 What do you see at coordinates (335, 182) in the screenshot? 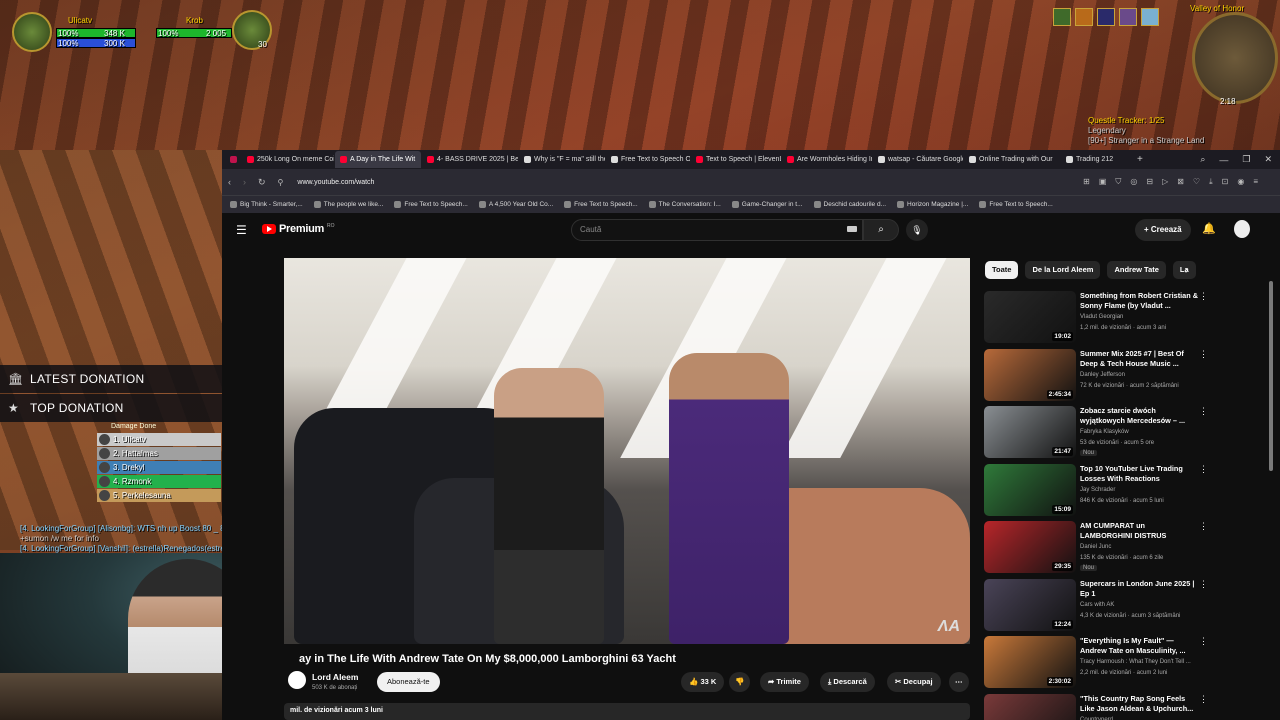
I see `url-field: www.youtube.com/watch` at bounding box center [335, 182].